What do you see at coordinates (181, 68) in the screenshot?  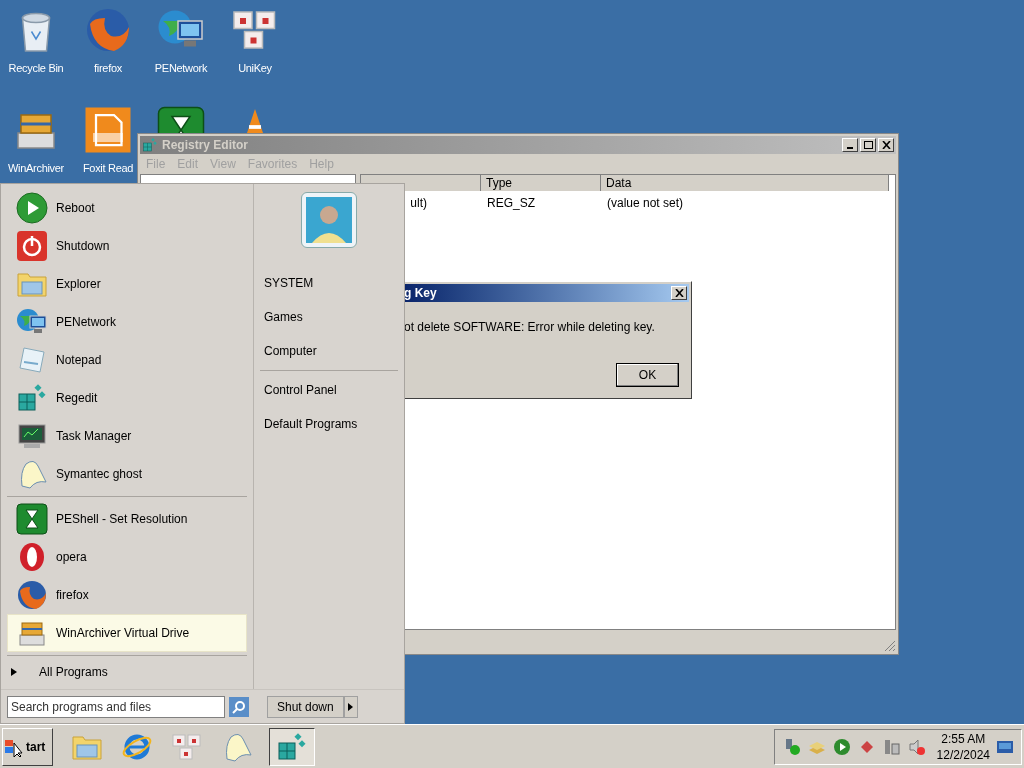 I see `icon-label: PENetwork` at bounding box center [181, 68].